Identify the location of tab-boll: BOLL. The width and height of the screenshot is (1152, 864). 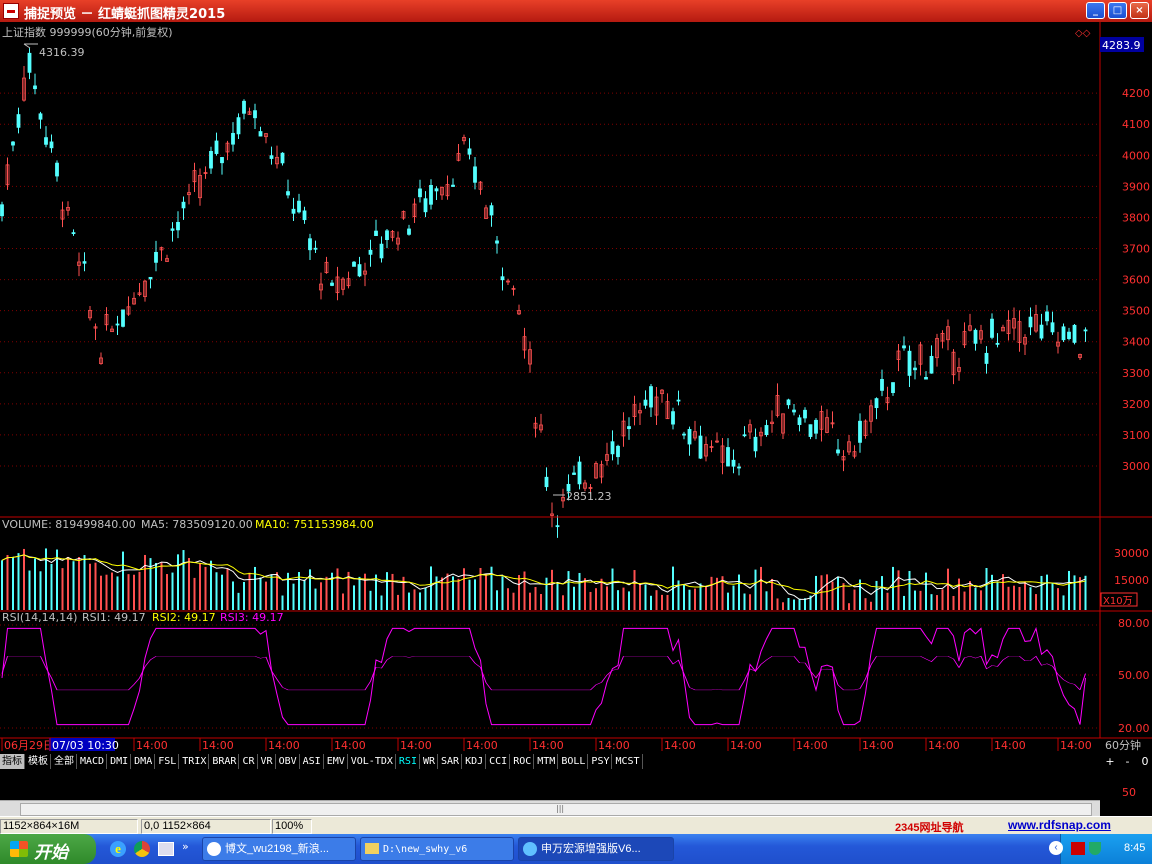
(574, 761).